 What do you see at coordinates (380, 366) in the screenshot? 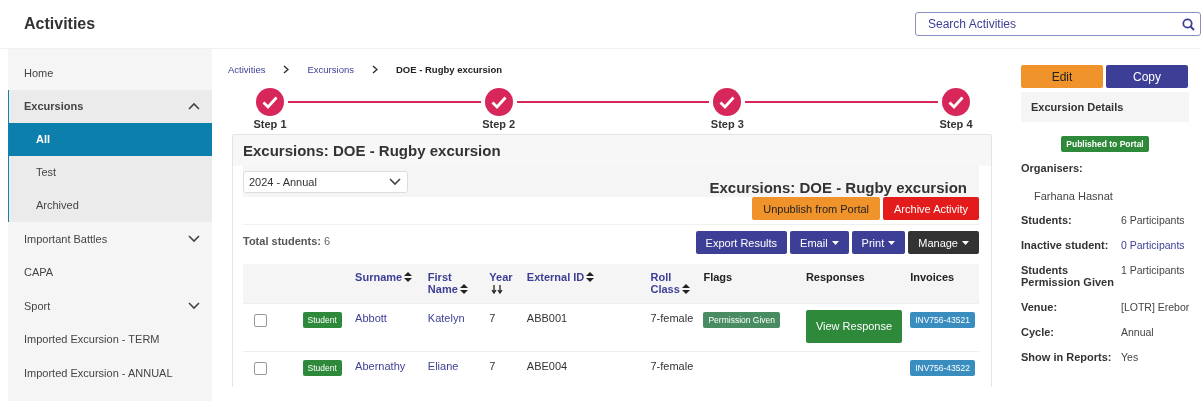
I see `surname-link: Abernathy` at bounding box center [380, 366].